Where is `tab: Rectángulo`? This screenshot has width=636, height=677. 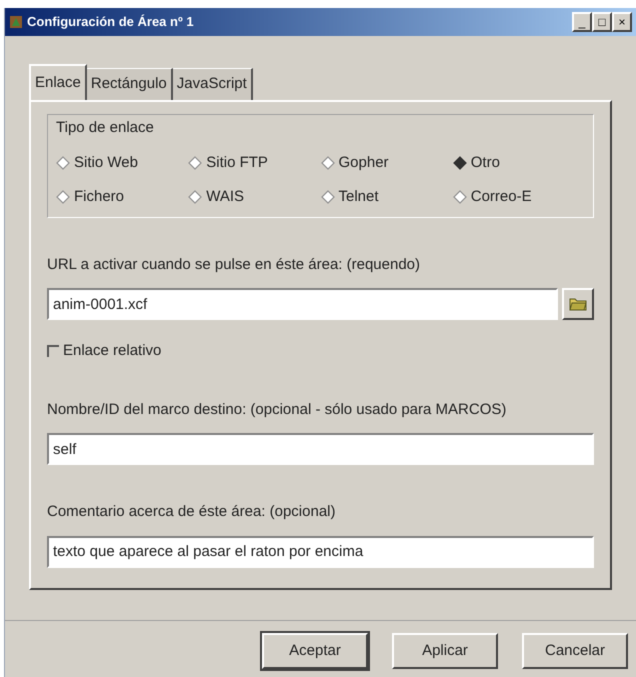
tab: Rectángulo is located at coordinates (129, 84).